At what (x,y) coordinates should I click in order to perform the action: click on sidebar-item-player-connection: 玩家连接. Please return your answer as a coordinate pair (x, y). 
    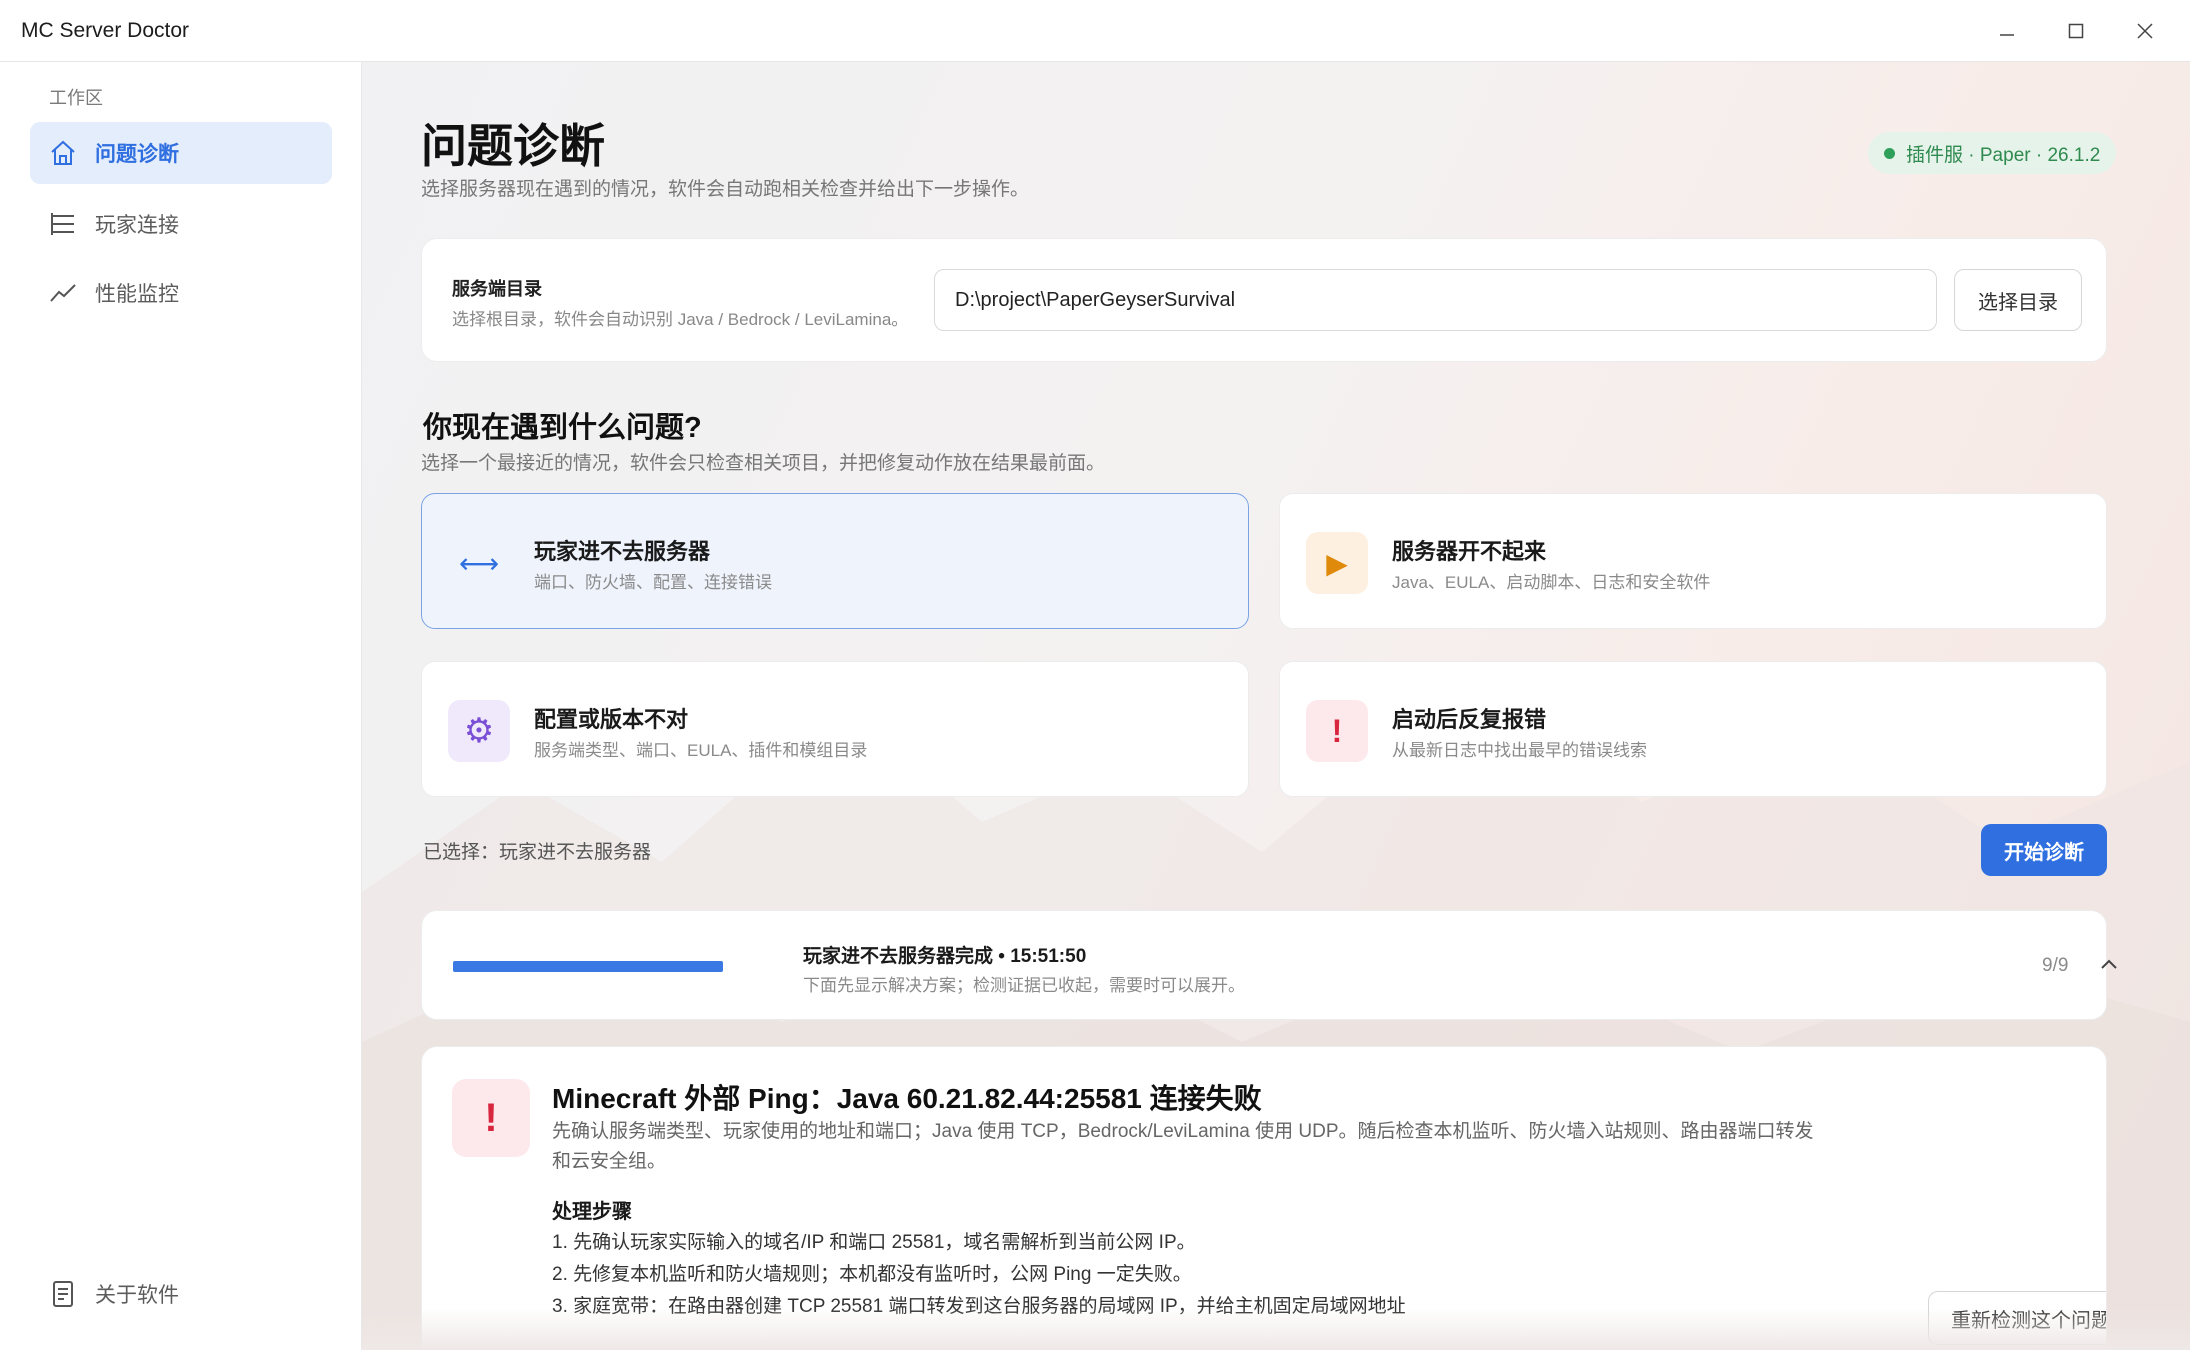
    Looking at the image, I should click on (181, 224).